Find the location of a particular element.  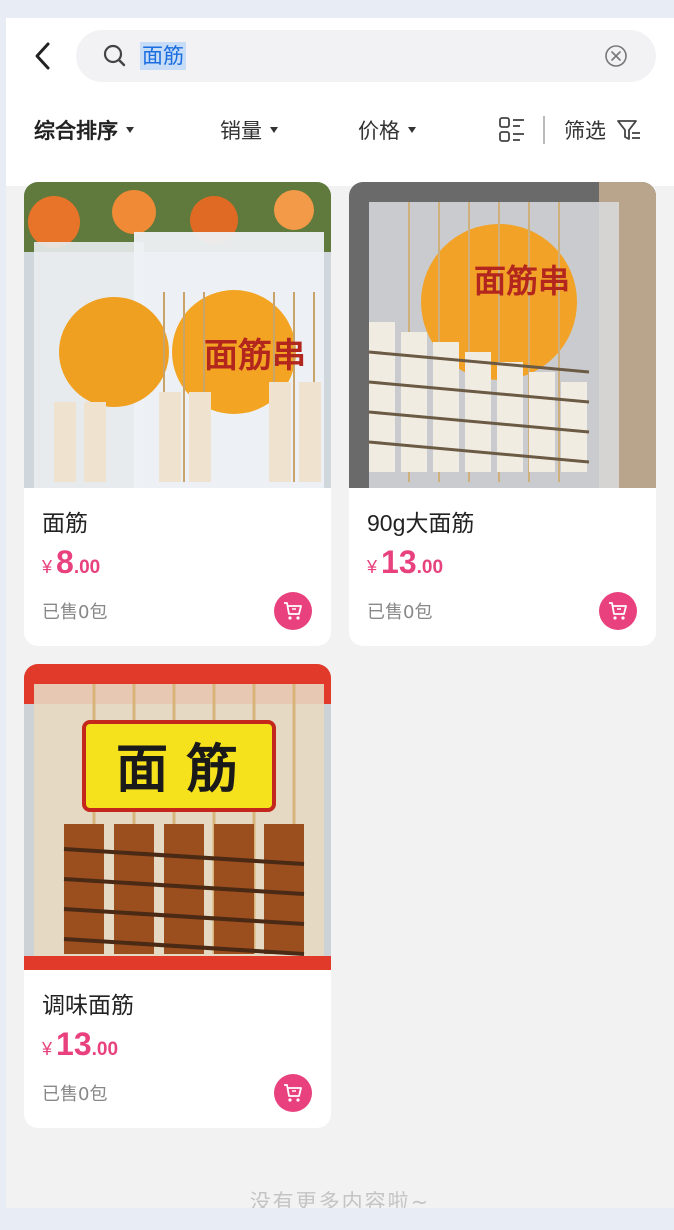

sort-comprehensive: 综合排序 is located at coordinates (84, 130).